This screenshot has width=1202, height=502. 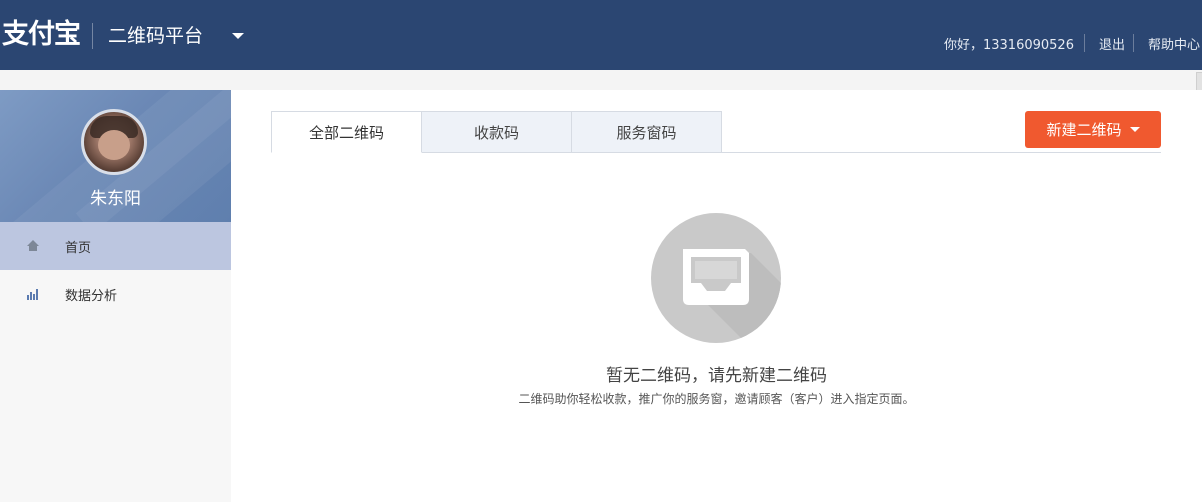 I want to click on alipay-logo: 支付宝, so click(x=41, y=35).